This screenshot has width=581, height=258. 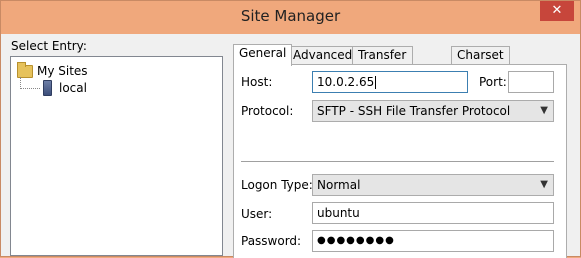 I want to click on folder-icon, so click(x=25, y=69).